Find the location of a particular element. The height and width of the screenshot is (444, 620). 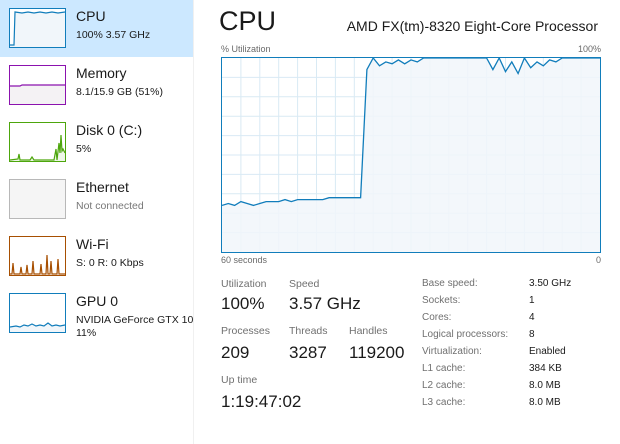

spec-label: L3 cache: is located at coordinates (444, 402).